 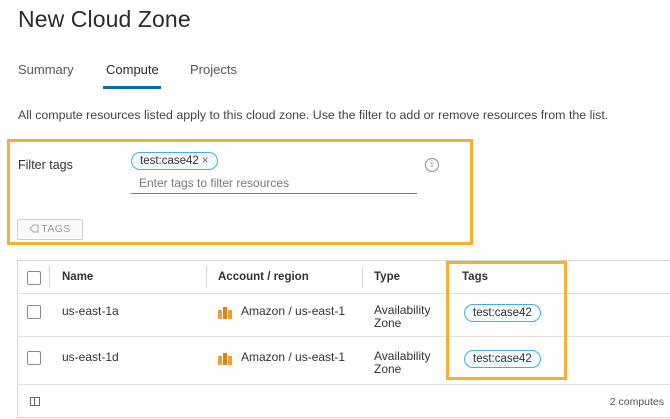 I want to click on tags-column-highlight-box, so click(x=506, y=320).